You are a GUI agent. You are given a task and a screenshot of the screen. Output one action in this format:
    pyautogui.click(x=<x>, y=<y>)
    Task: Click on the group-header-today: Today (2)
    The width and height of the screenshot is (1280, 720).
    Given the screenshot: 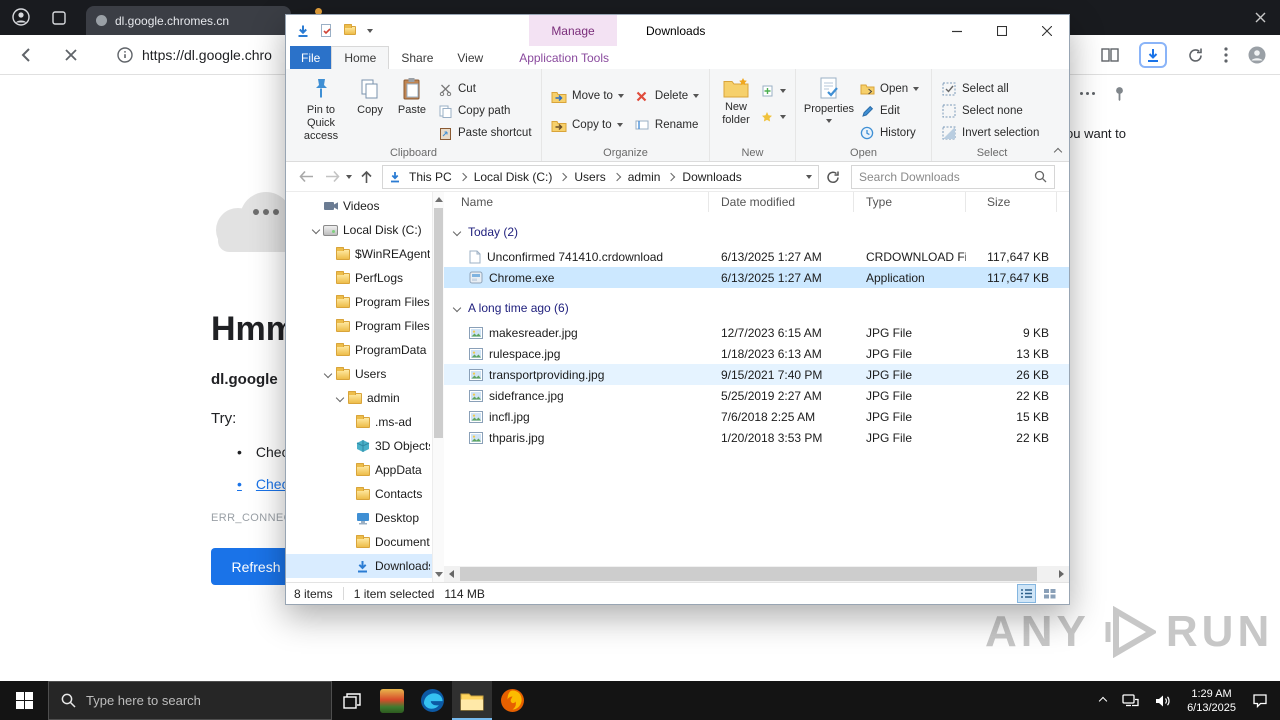 What is the action you would take?
    pyautogui.click(x=756, y=232)
    